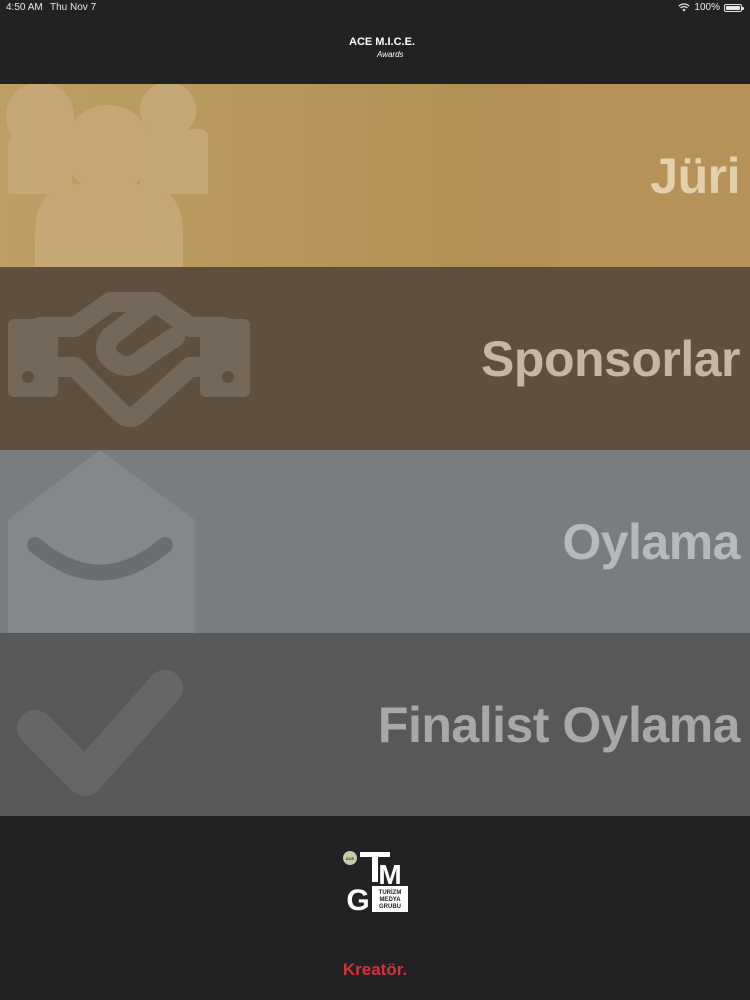  Describe the element at coordinates (695, 175) in the screenshot. I see `menu-label-juri: Jüri` at that location.